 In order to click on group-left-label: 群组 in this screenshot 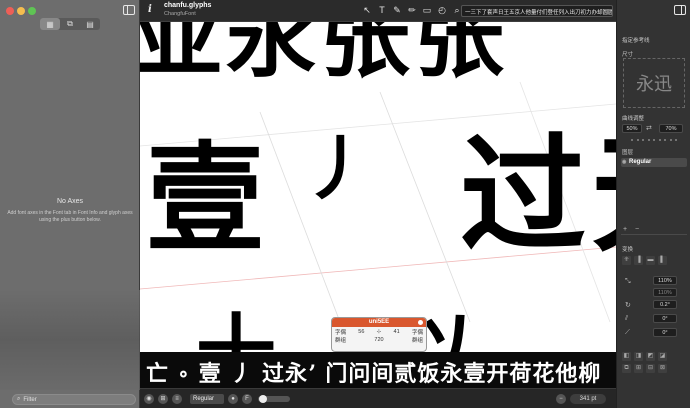, I will do `click(341, 341)`.